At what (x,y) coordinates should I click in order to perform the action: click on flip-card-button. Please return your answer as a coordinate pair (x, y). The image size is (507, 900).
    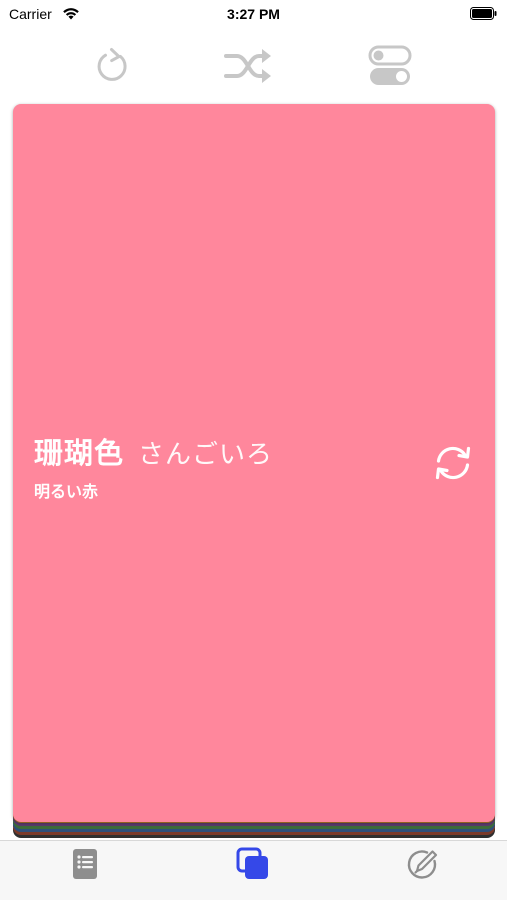
    Looking at the image, I should click on (453, 463).